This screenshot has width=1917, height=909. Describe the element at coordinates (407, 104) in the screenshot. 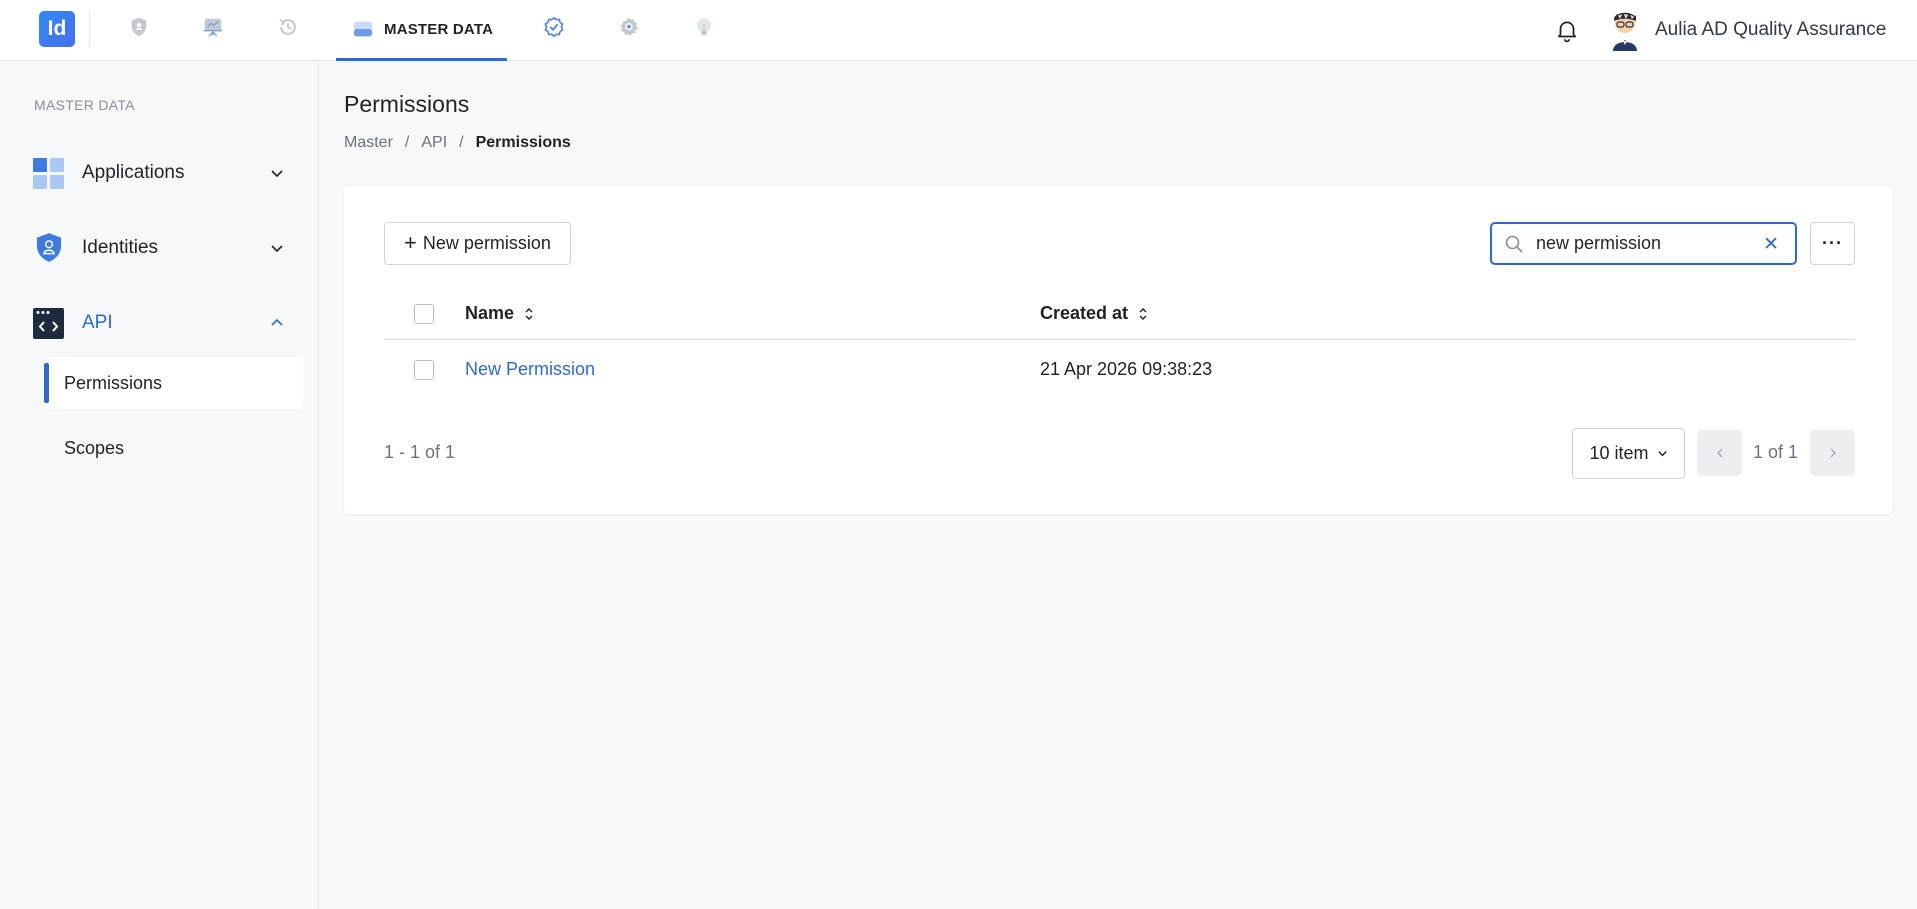

I see `page-title: Permissions` at that location.